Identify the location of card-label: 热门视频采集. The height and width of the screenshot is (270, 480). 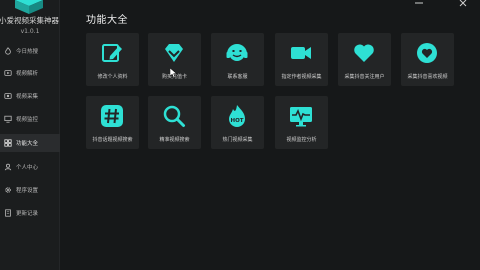
(237, 140).